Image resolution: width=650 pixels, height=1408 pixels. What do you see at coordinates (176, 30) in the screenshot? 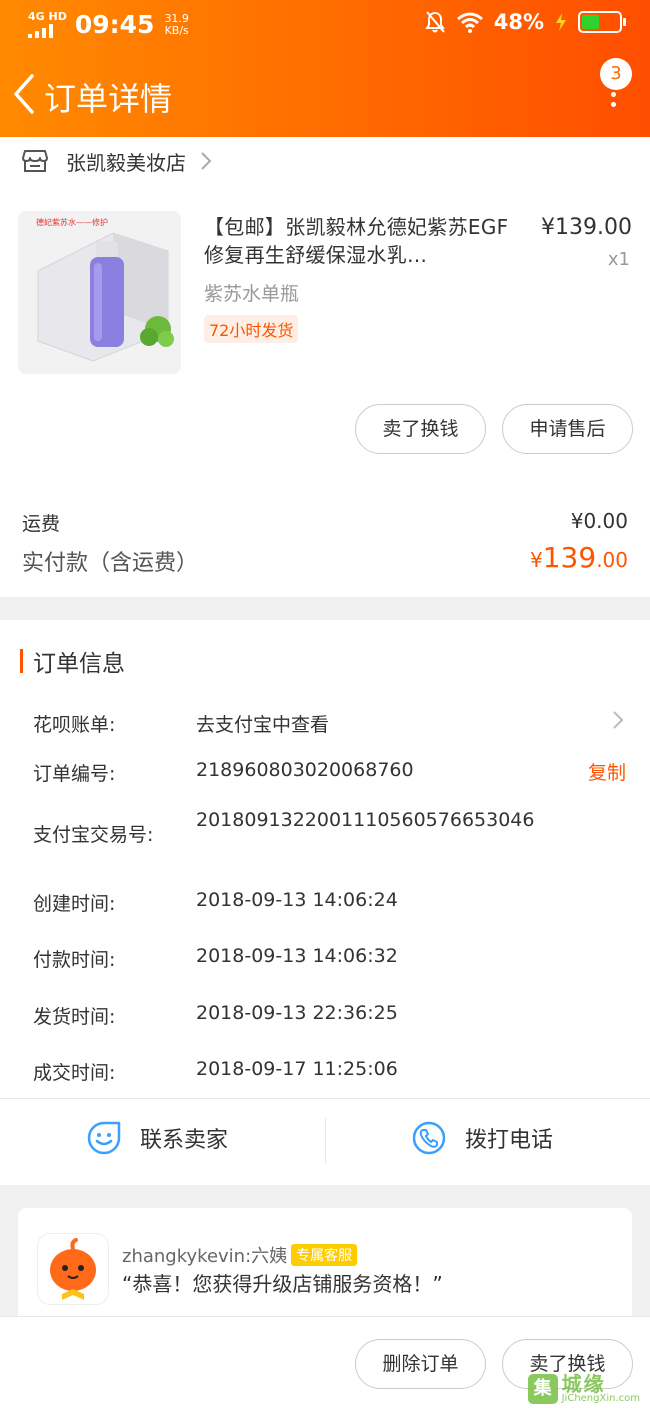
I see `speed-unit: KB/s` at bounding box center [176, 30].